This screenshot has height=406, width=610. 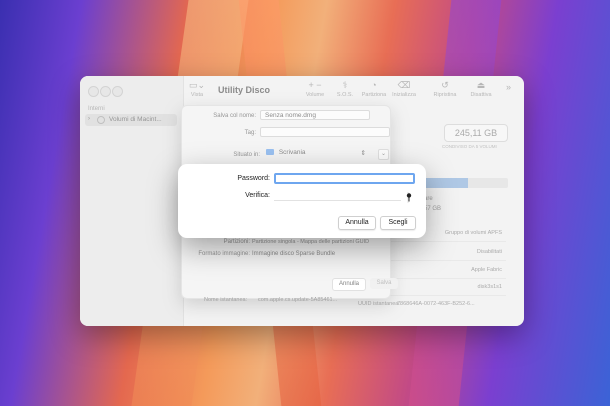 What do you see at coordinates (337, 195) in the screenshot?
I see `verify-field` at bounding box center [337, 195].